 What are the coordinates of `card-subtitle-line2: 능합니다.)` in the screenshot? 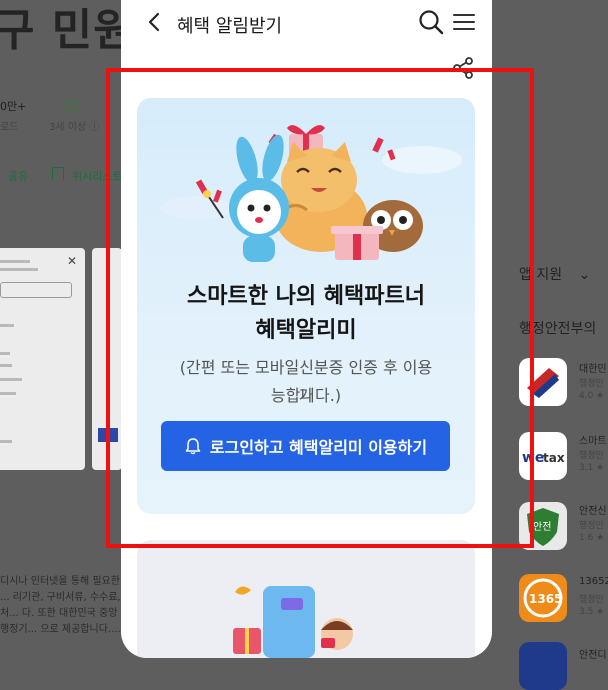 It's located at (306, 395).